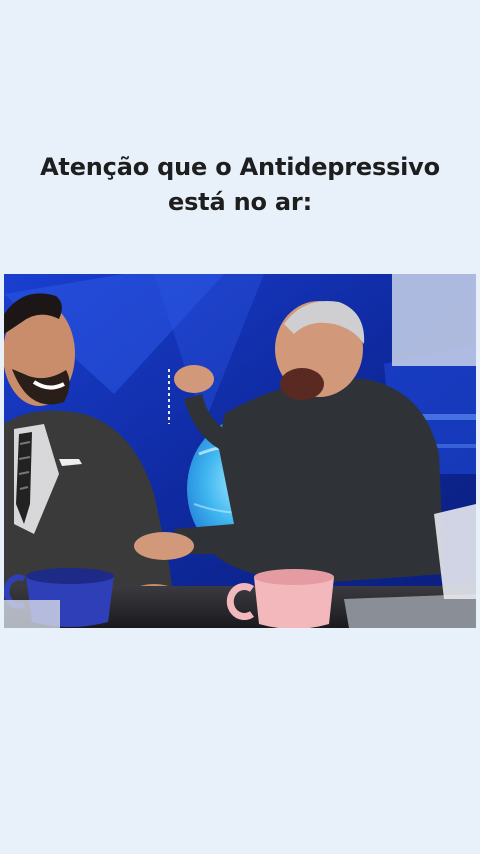  I want to click on caption-line-1: Atenção que o Antidepressivo, so click(240, 167).